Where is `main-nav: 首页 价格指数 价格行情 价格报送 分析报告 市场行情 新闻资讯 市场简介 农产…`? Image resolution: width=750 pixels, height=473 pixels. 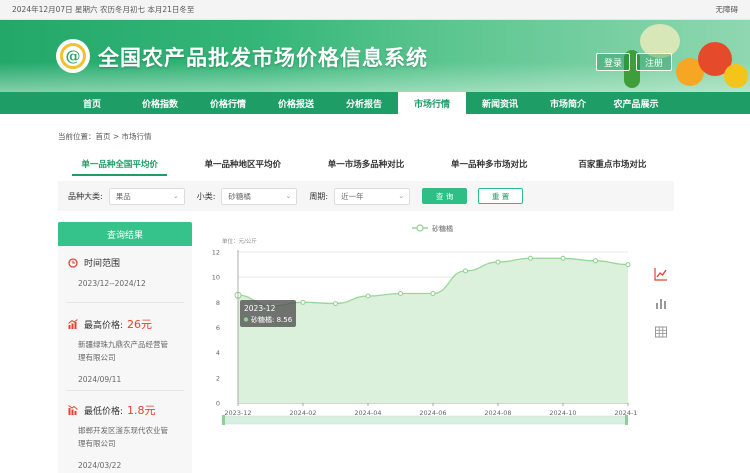 main-nav: 首页 价格指数 价格行情 价格报送 分析报告 市场行情 新闻资讯 市场简介 农产… is located at coordinates (375, 103).